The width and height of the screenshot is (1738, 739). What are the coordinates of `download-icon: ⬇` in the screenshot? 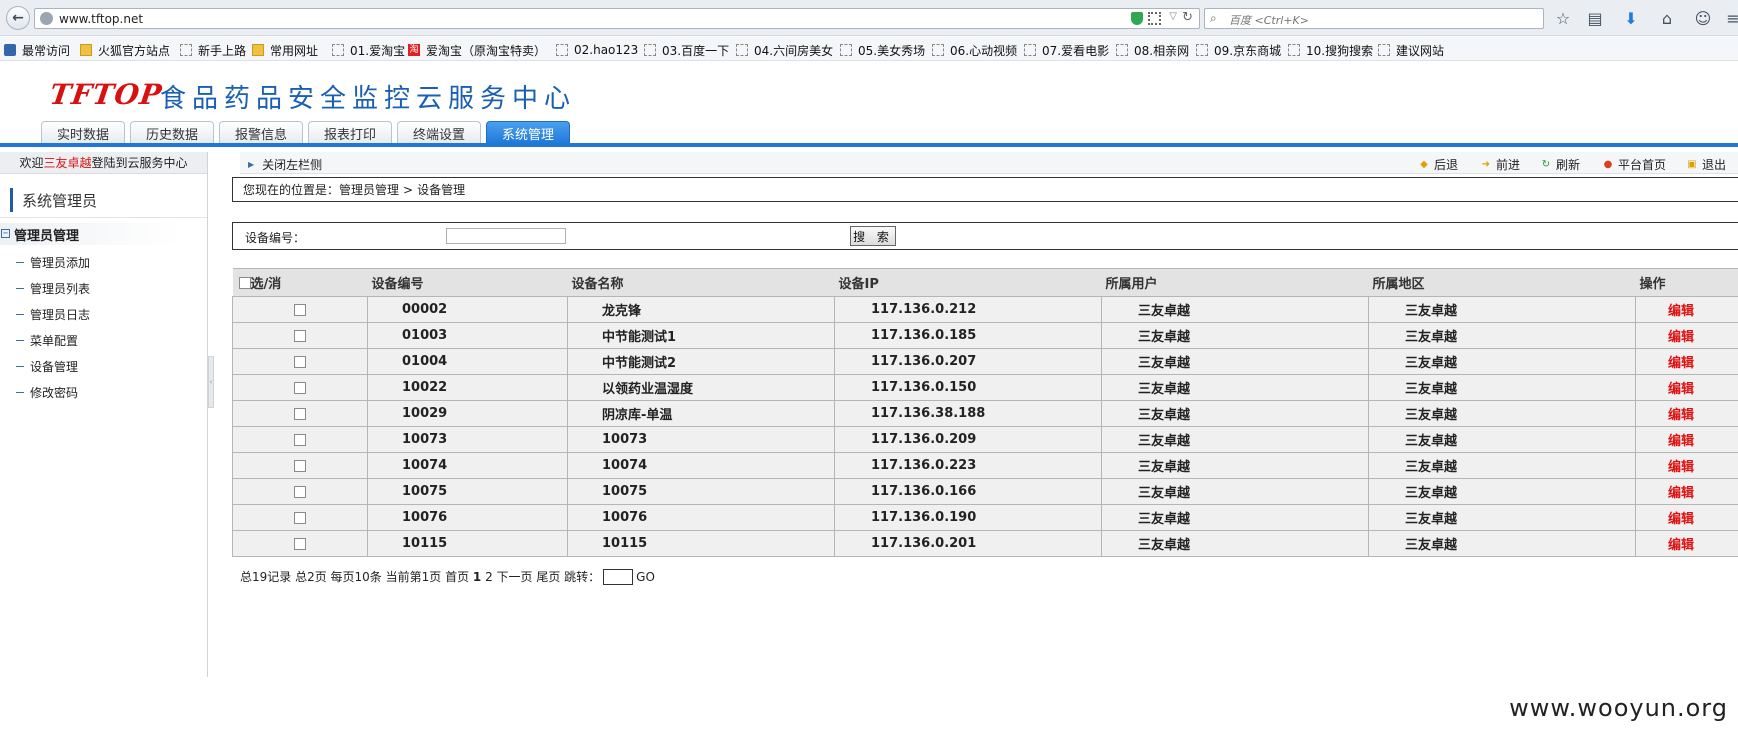 It's located at (1631, 18).